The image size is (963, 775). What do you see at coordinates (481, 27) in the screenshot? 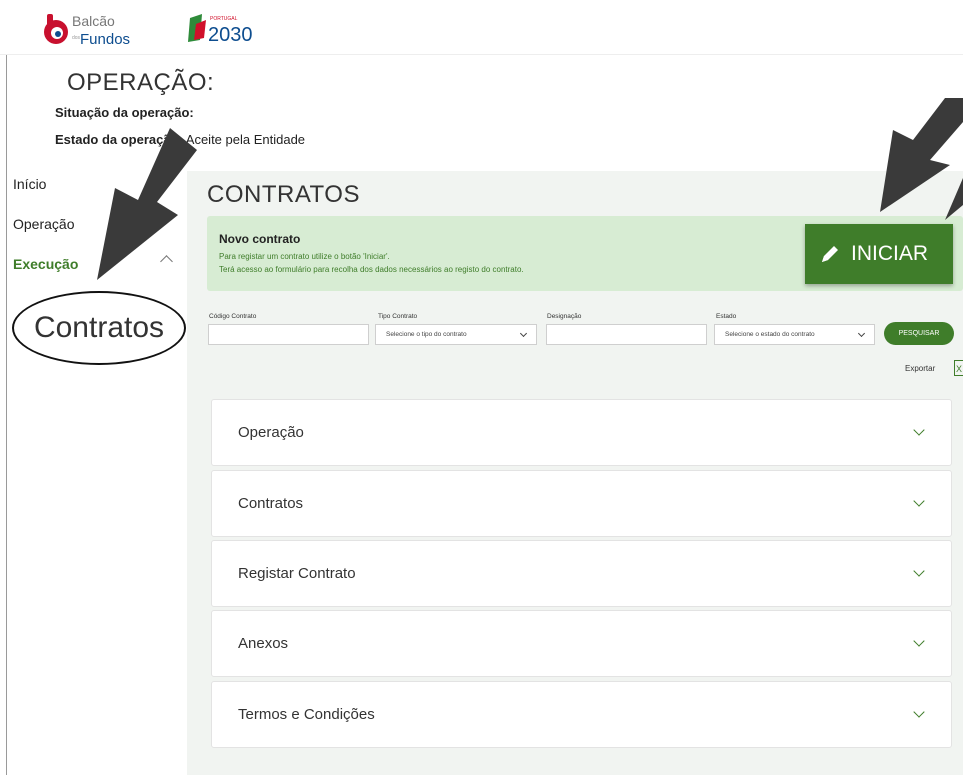
I see `top-header: Balcão dos Fundos PORTUGAL 2030` at bounding box center [481, 27].